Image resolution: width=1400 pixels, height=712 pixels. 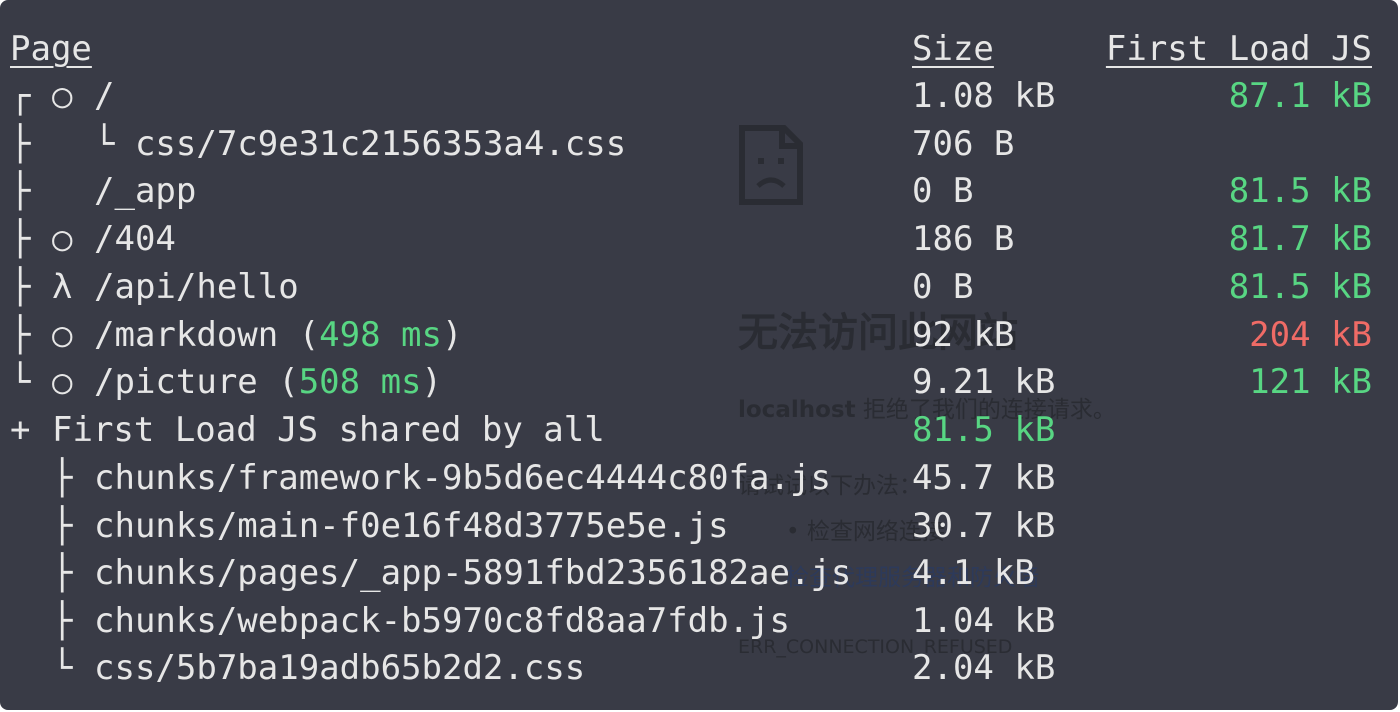 I want to click on shared-size: 81.5 kB, so click(x=984, y=430).